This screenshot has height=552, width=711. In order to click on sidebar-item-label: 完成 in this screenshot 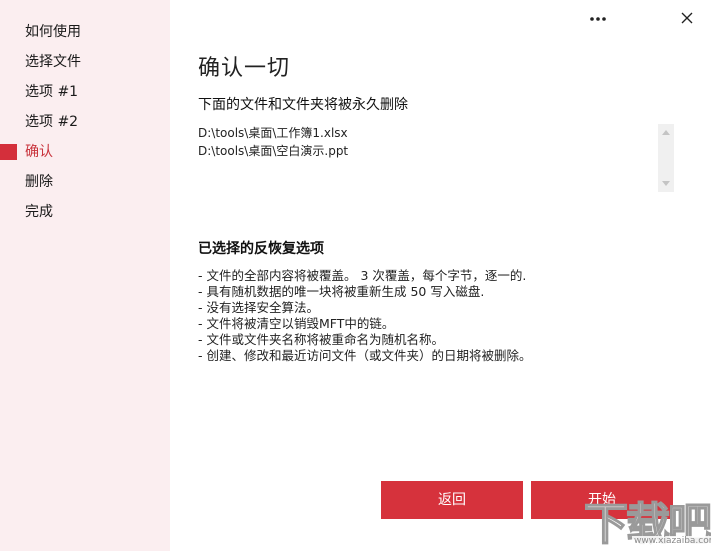, I will do `click(39, 212)`.